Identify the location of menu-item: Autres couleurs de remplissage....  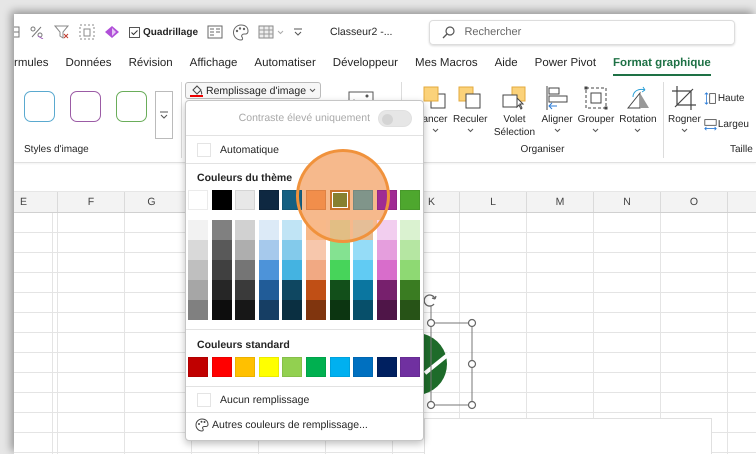
(290, 425).